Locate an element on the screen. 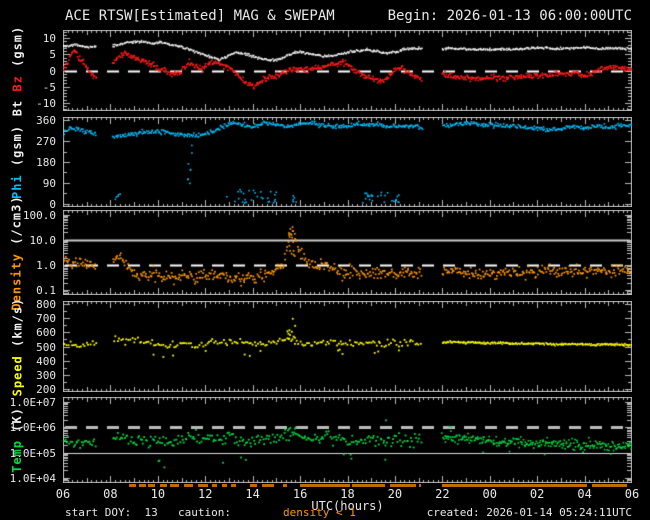 Image resolution: width=650 pixels, height=520 pixels. axis-label-segment: (K) is located at coordinates (17, 423).